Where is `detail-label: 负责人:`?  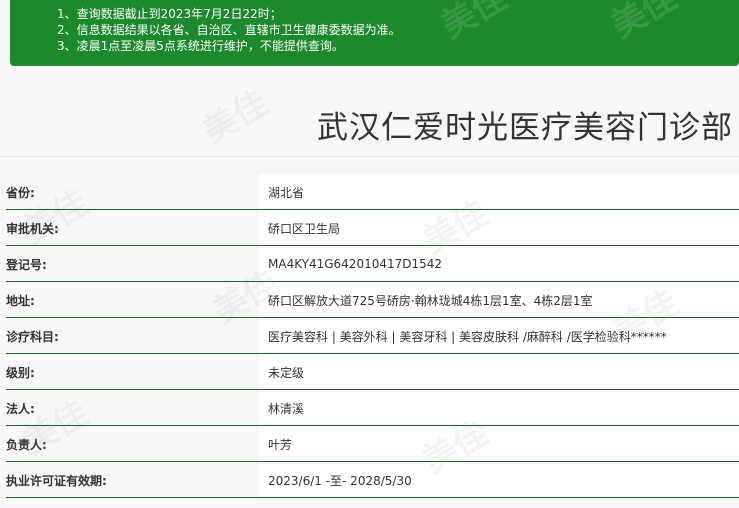 detail-label: 负责人: is located at coordinates (26, 444).